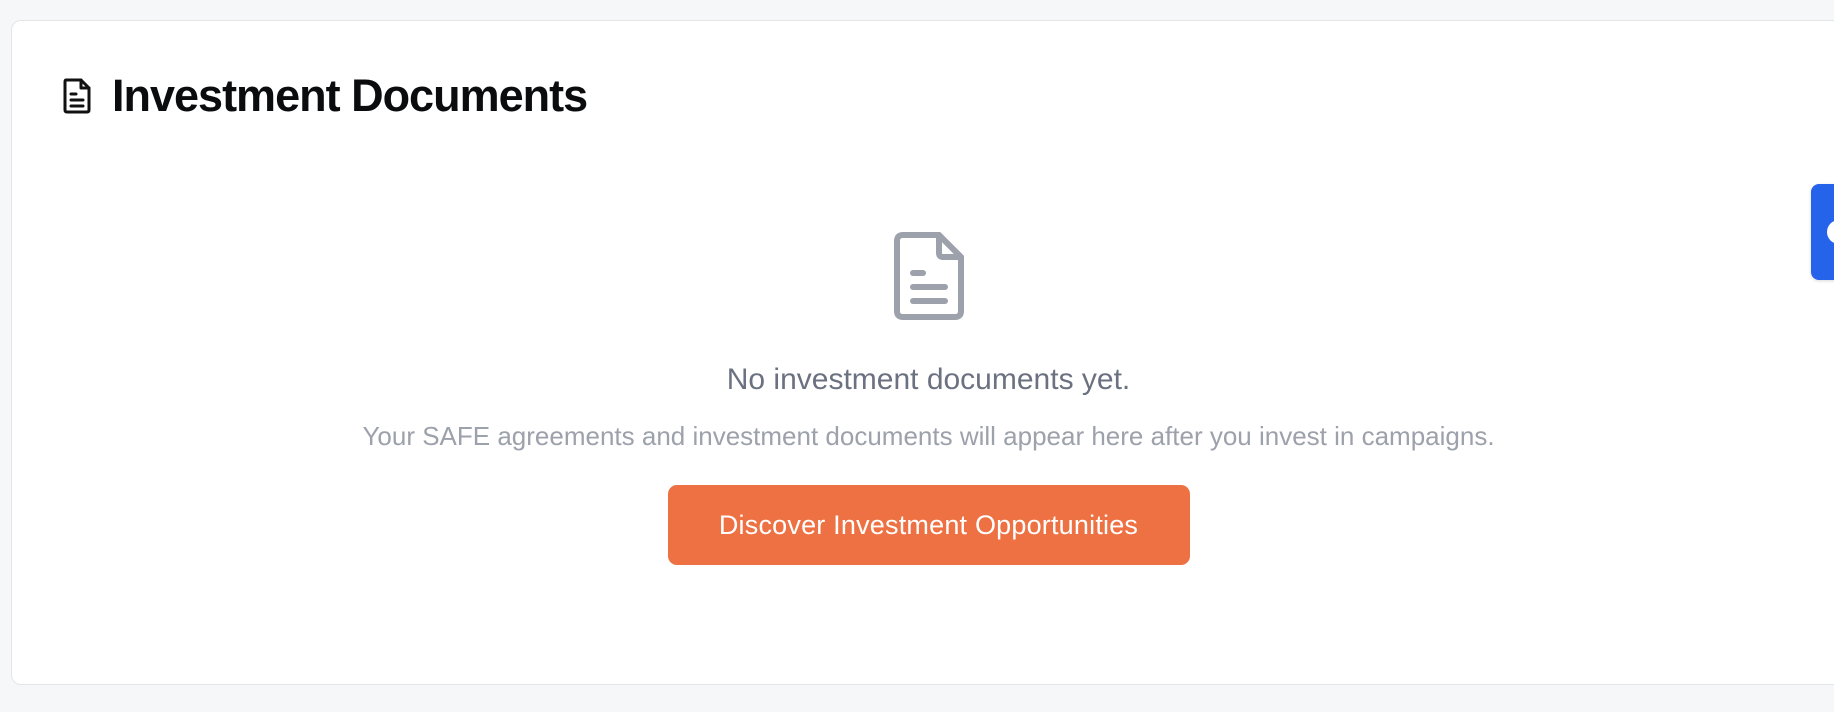 Image resolution: width=1834 pixels, height=712 pixels. Describe the element at coordinates (928, 525) in the screenshot. I see `discover-opportunities-button: Discover Investment Opportunities` at that location.